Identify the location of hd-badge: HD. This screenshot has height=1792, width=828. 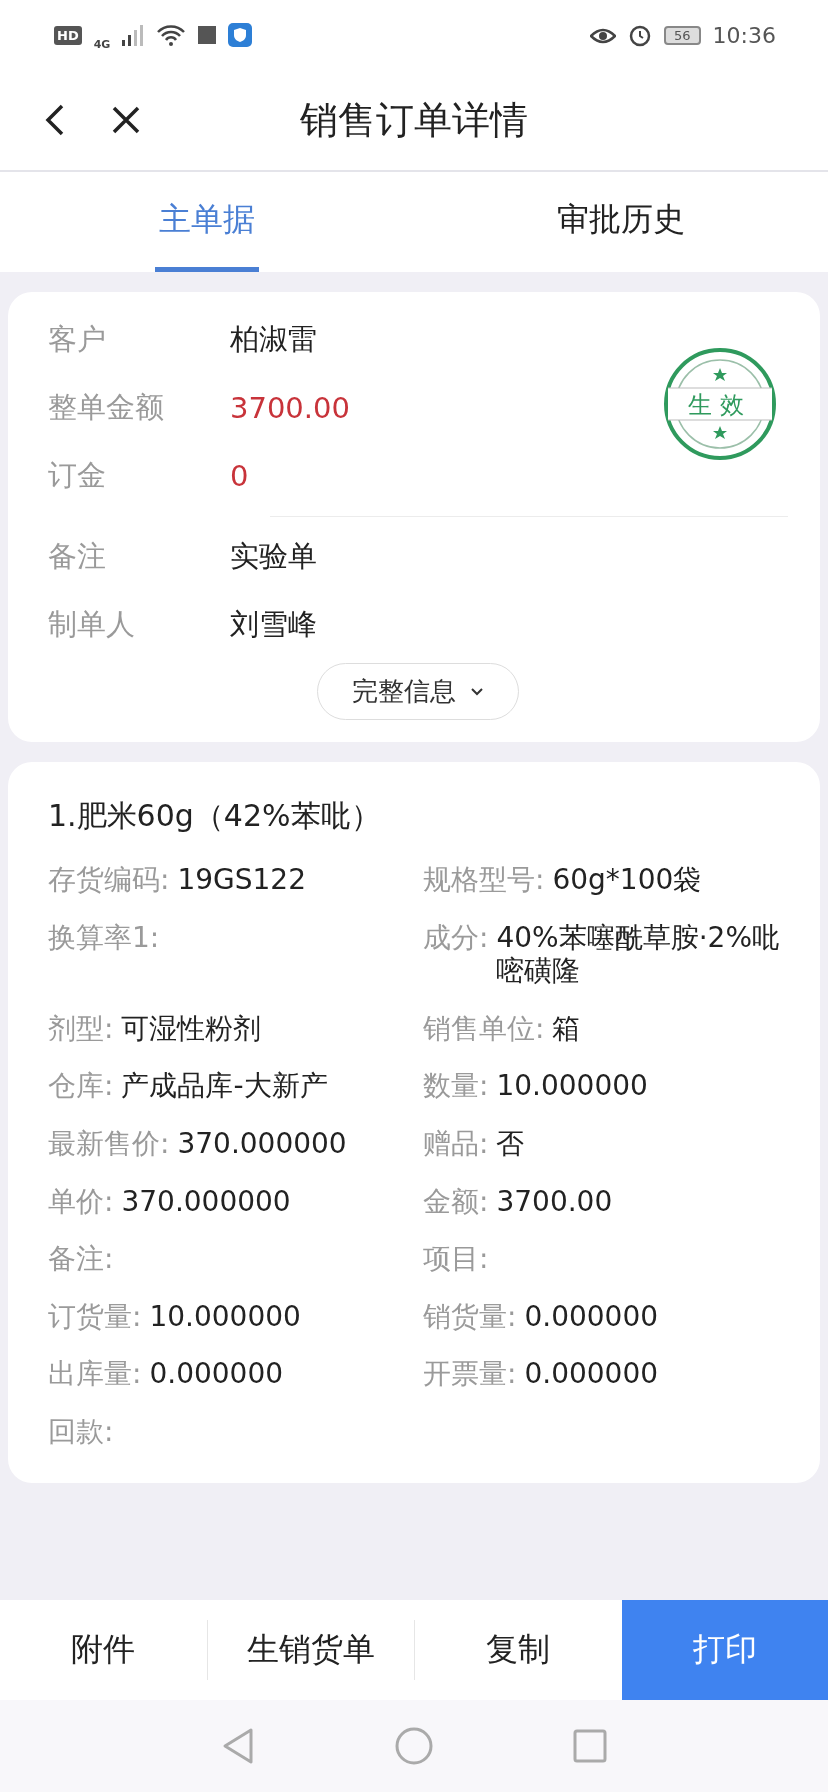
(68, 35).